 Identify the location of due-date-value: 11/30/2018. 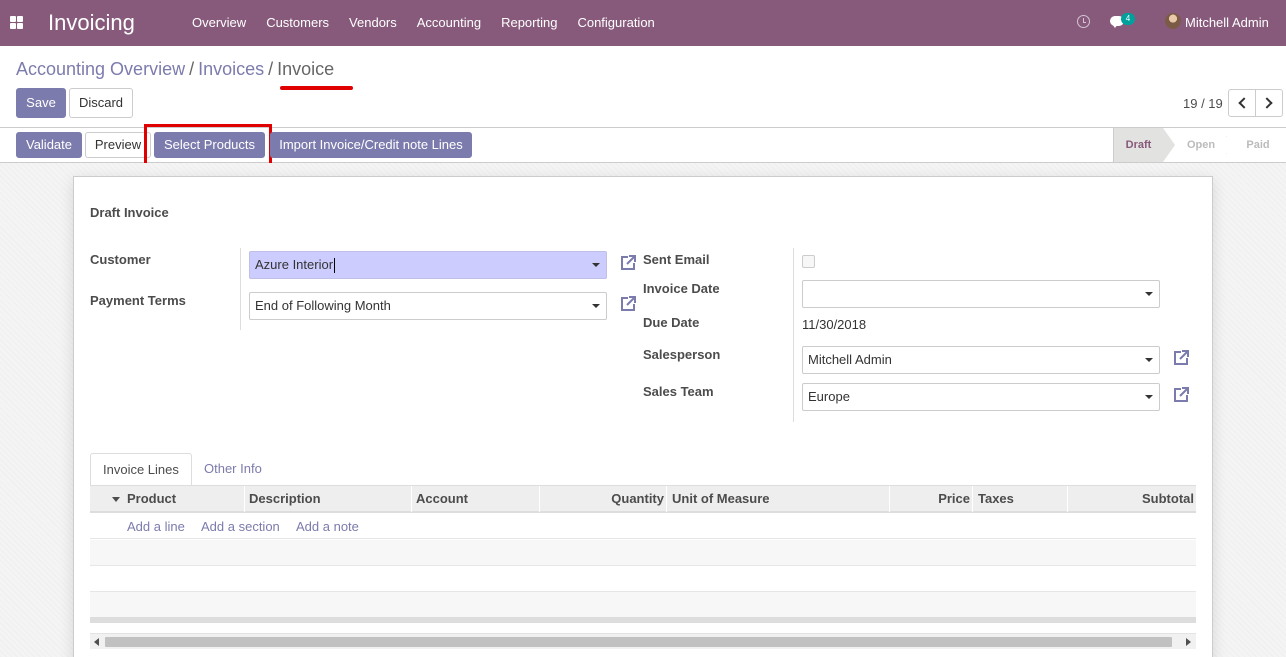
(834, 324).